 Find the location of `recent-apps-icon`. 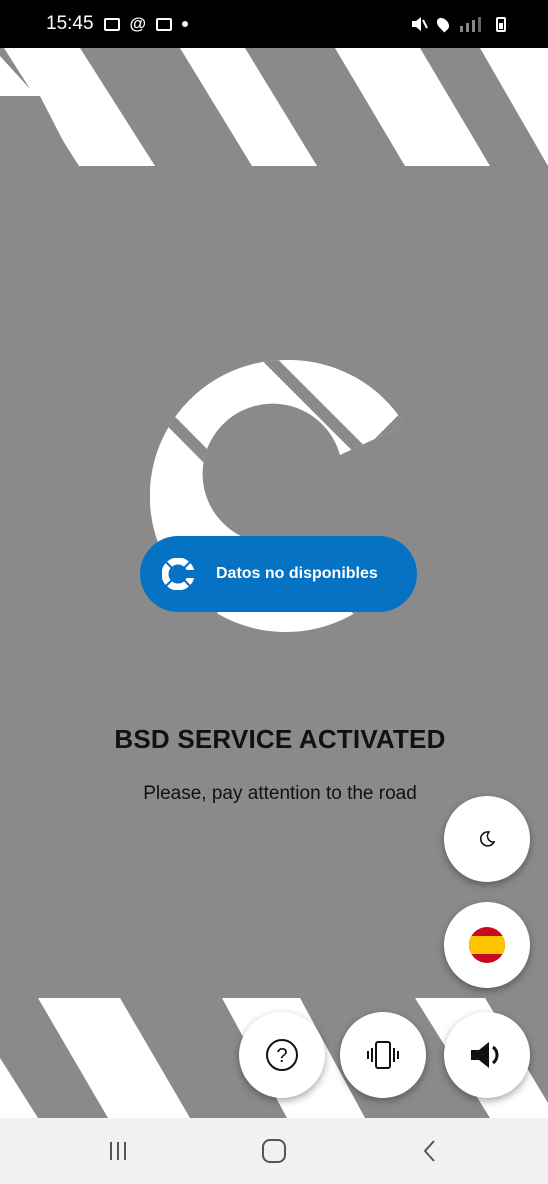

recent-apps-icon is located at coordinates (118, 1151).